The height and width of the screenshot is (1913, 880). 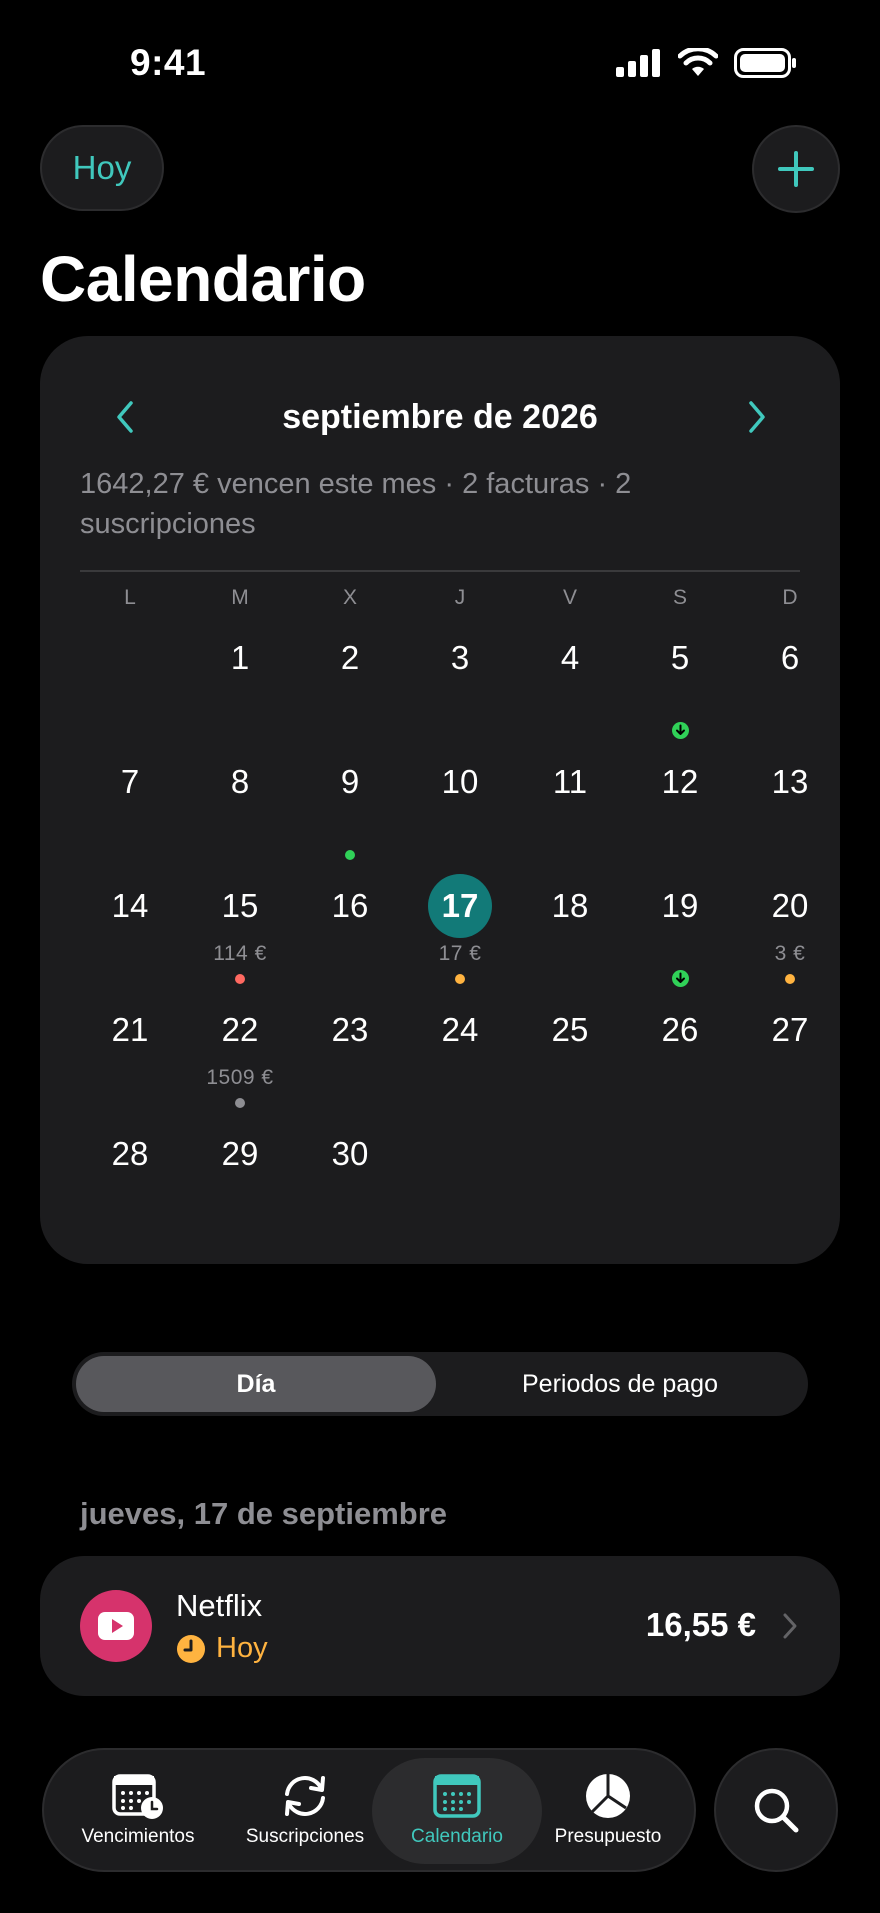 I want to click on day-number: 6, so click(x=790, y=657).